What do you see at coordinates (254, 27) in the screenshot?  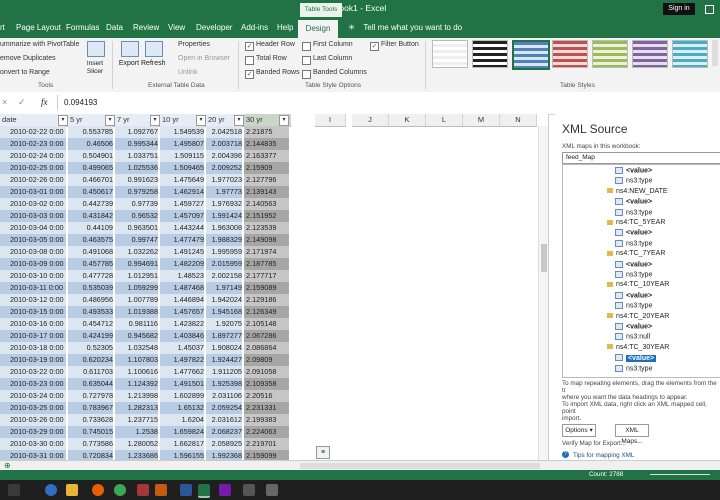 I see `tab-add-ins: Add-ins` at bounding box center [254, 27].